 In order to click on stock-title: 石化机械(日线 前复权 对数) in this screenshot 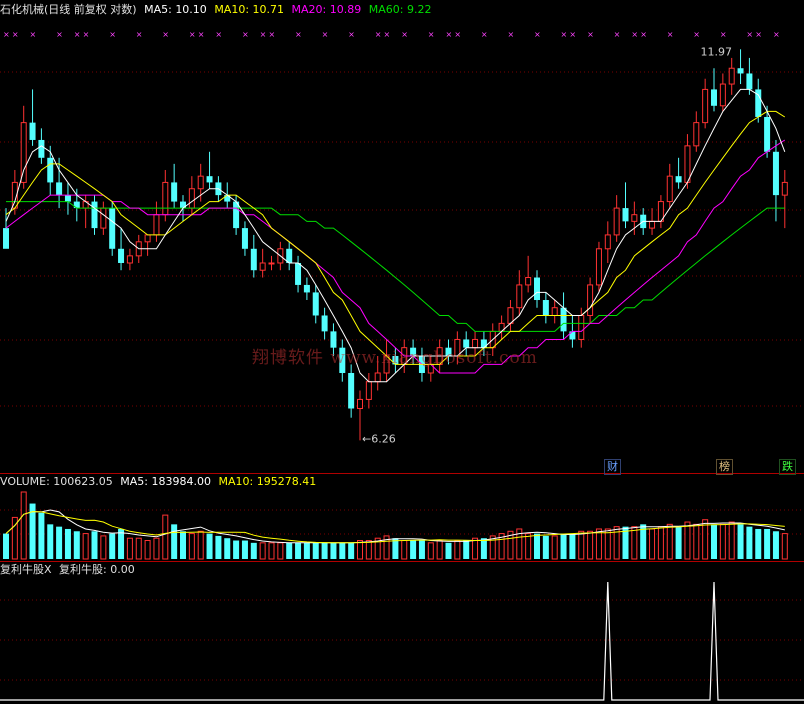, I will do `click(68, 9)`.